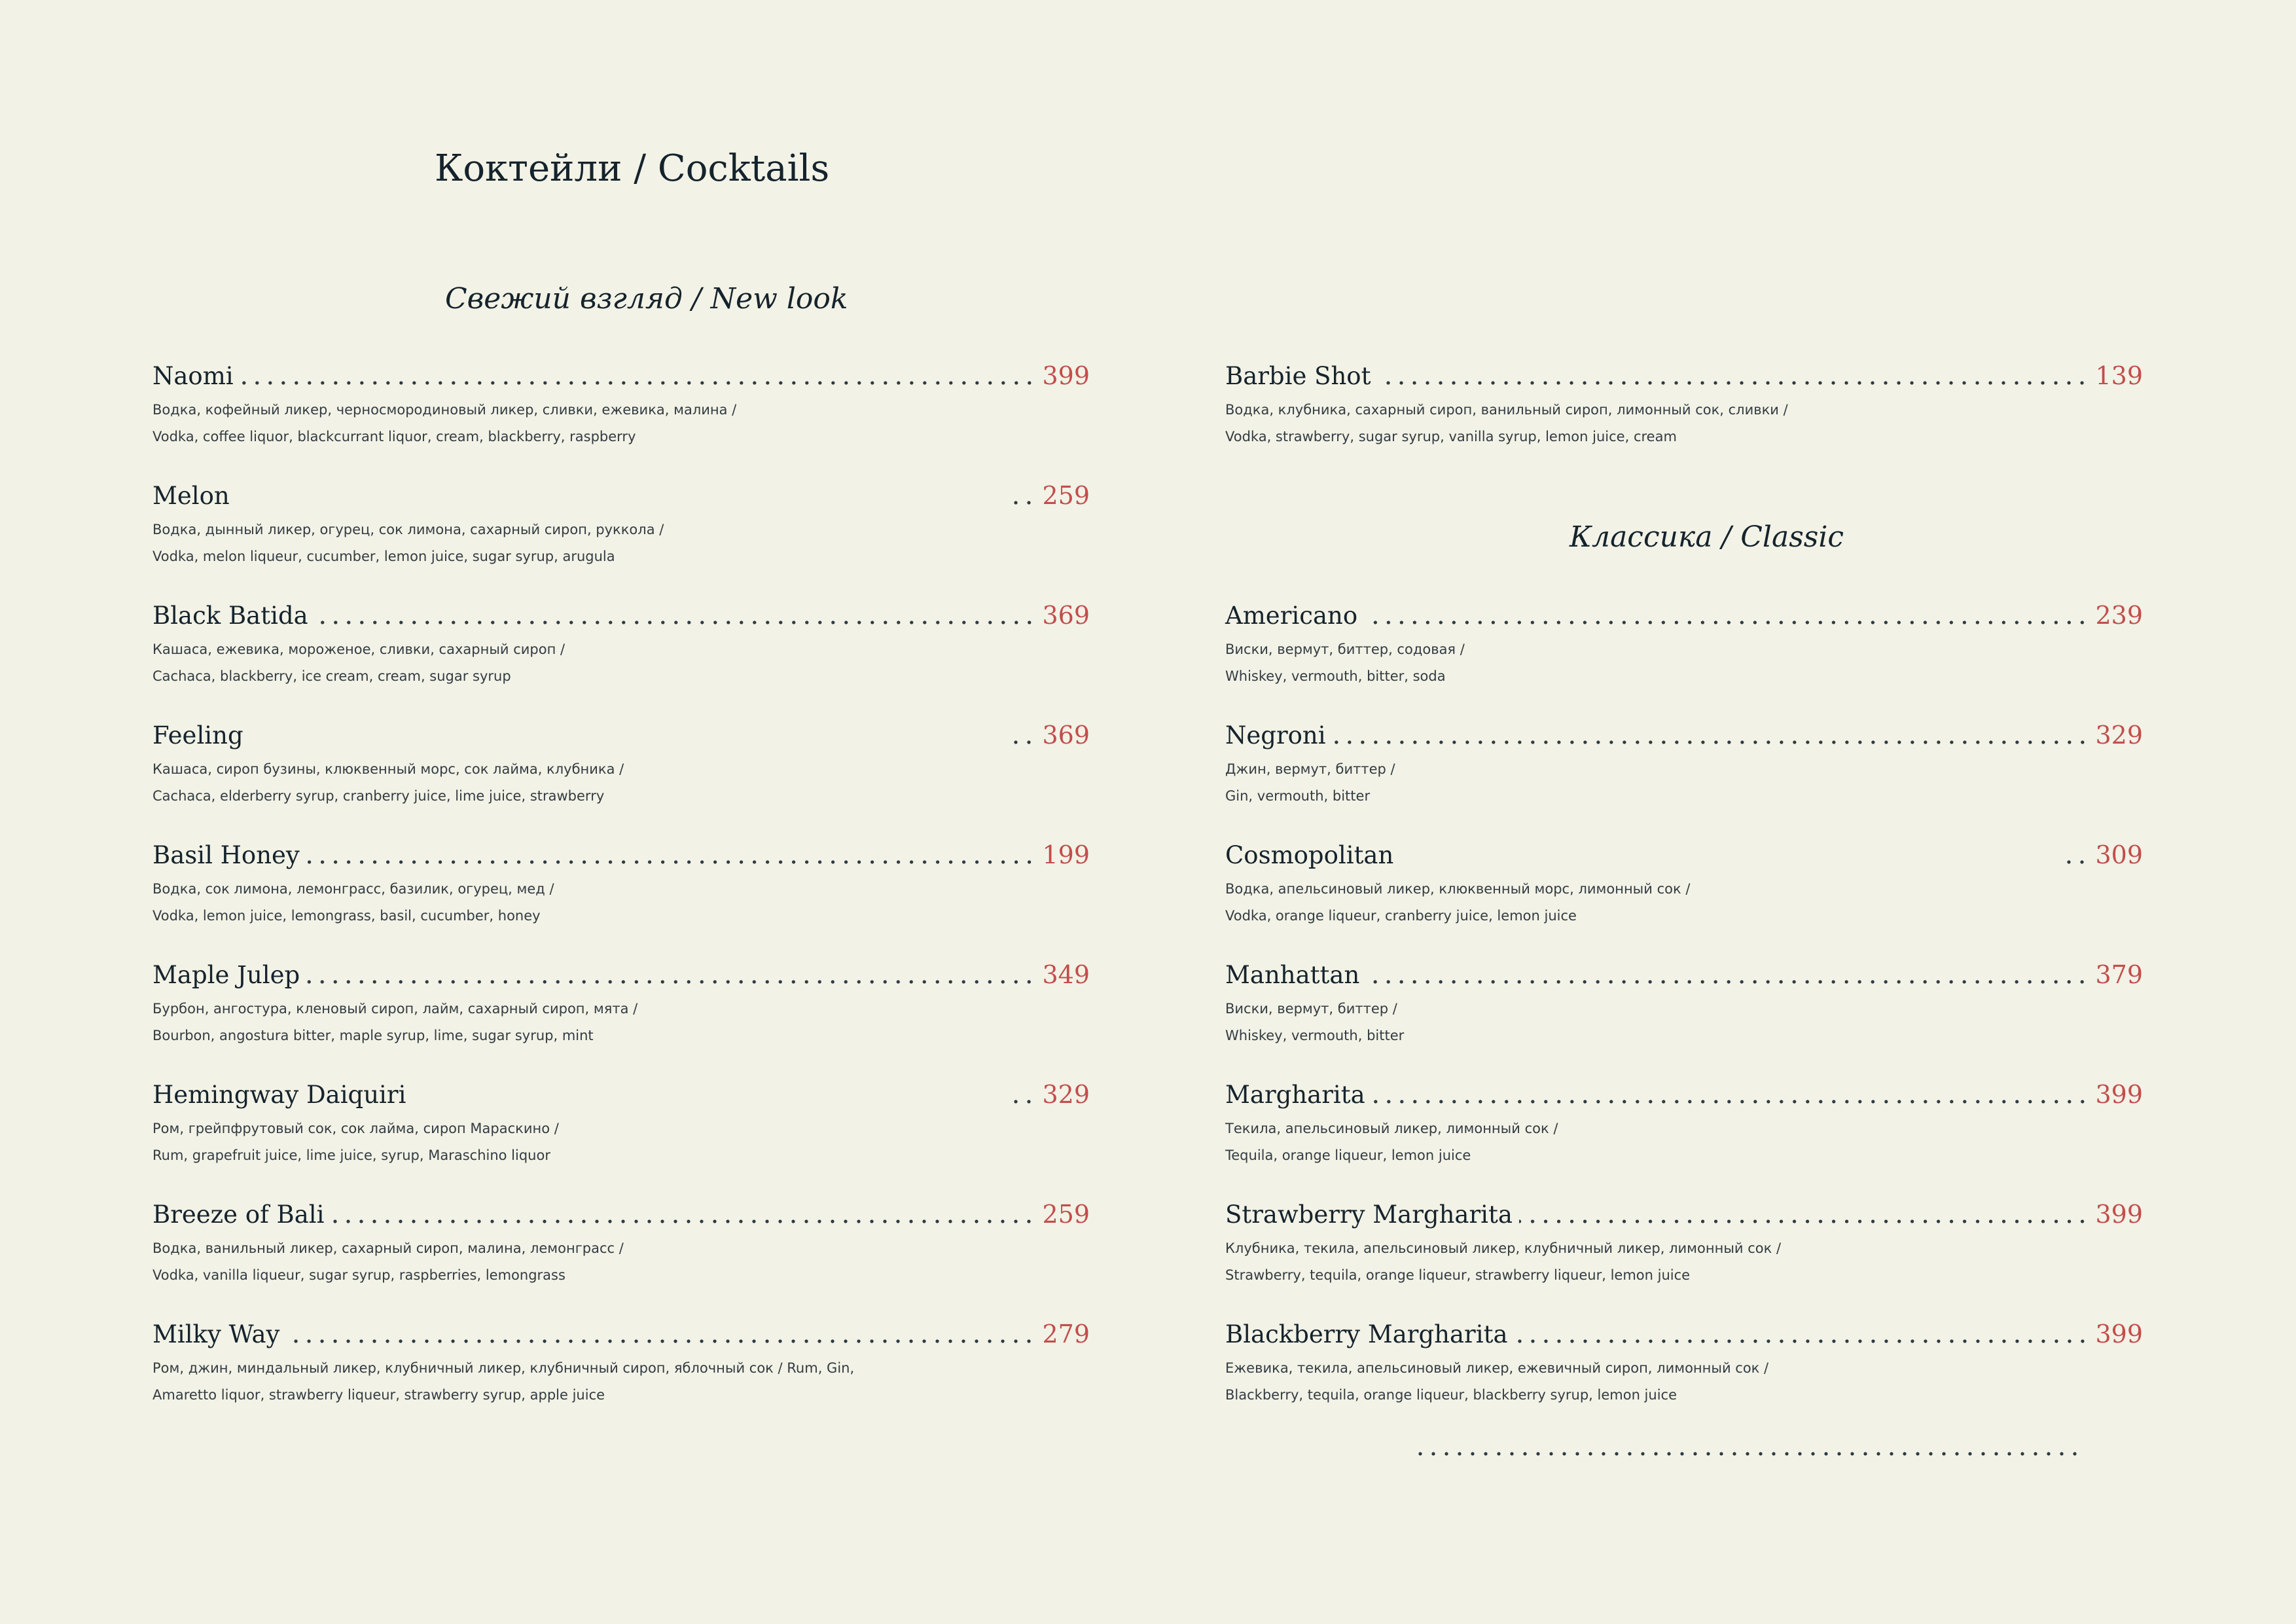 Image resolution: width=2296 pixels, height=1624 pixels. I want to click on item-name: Margharita, so click(1295, 1095).